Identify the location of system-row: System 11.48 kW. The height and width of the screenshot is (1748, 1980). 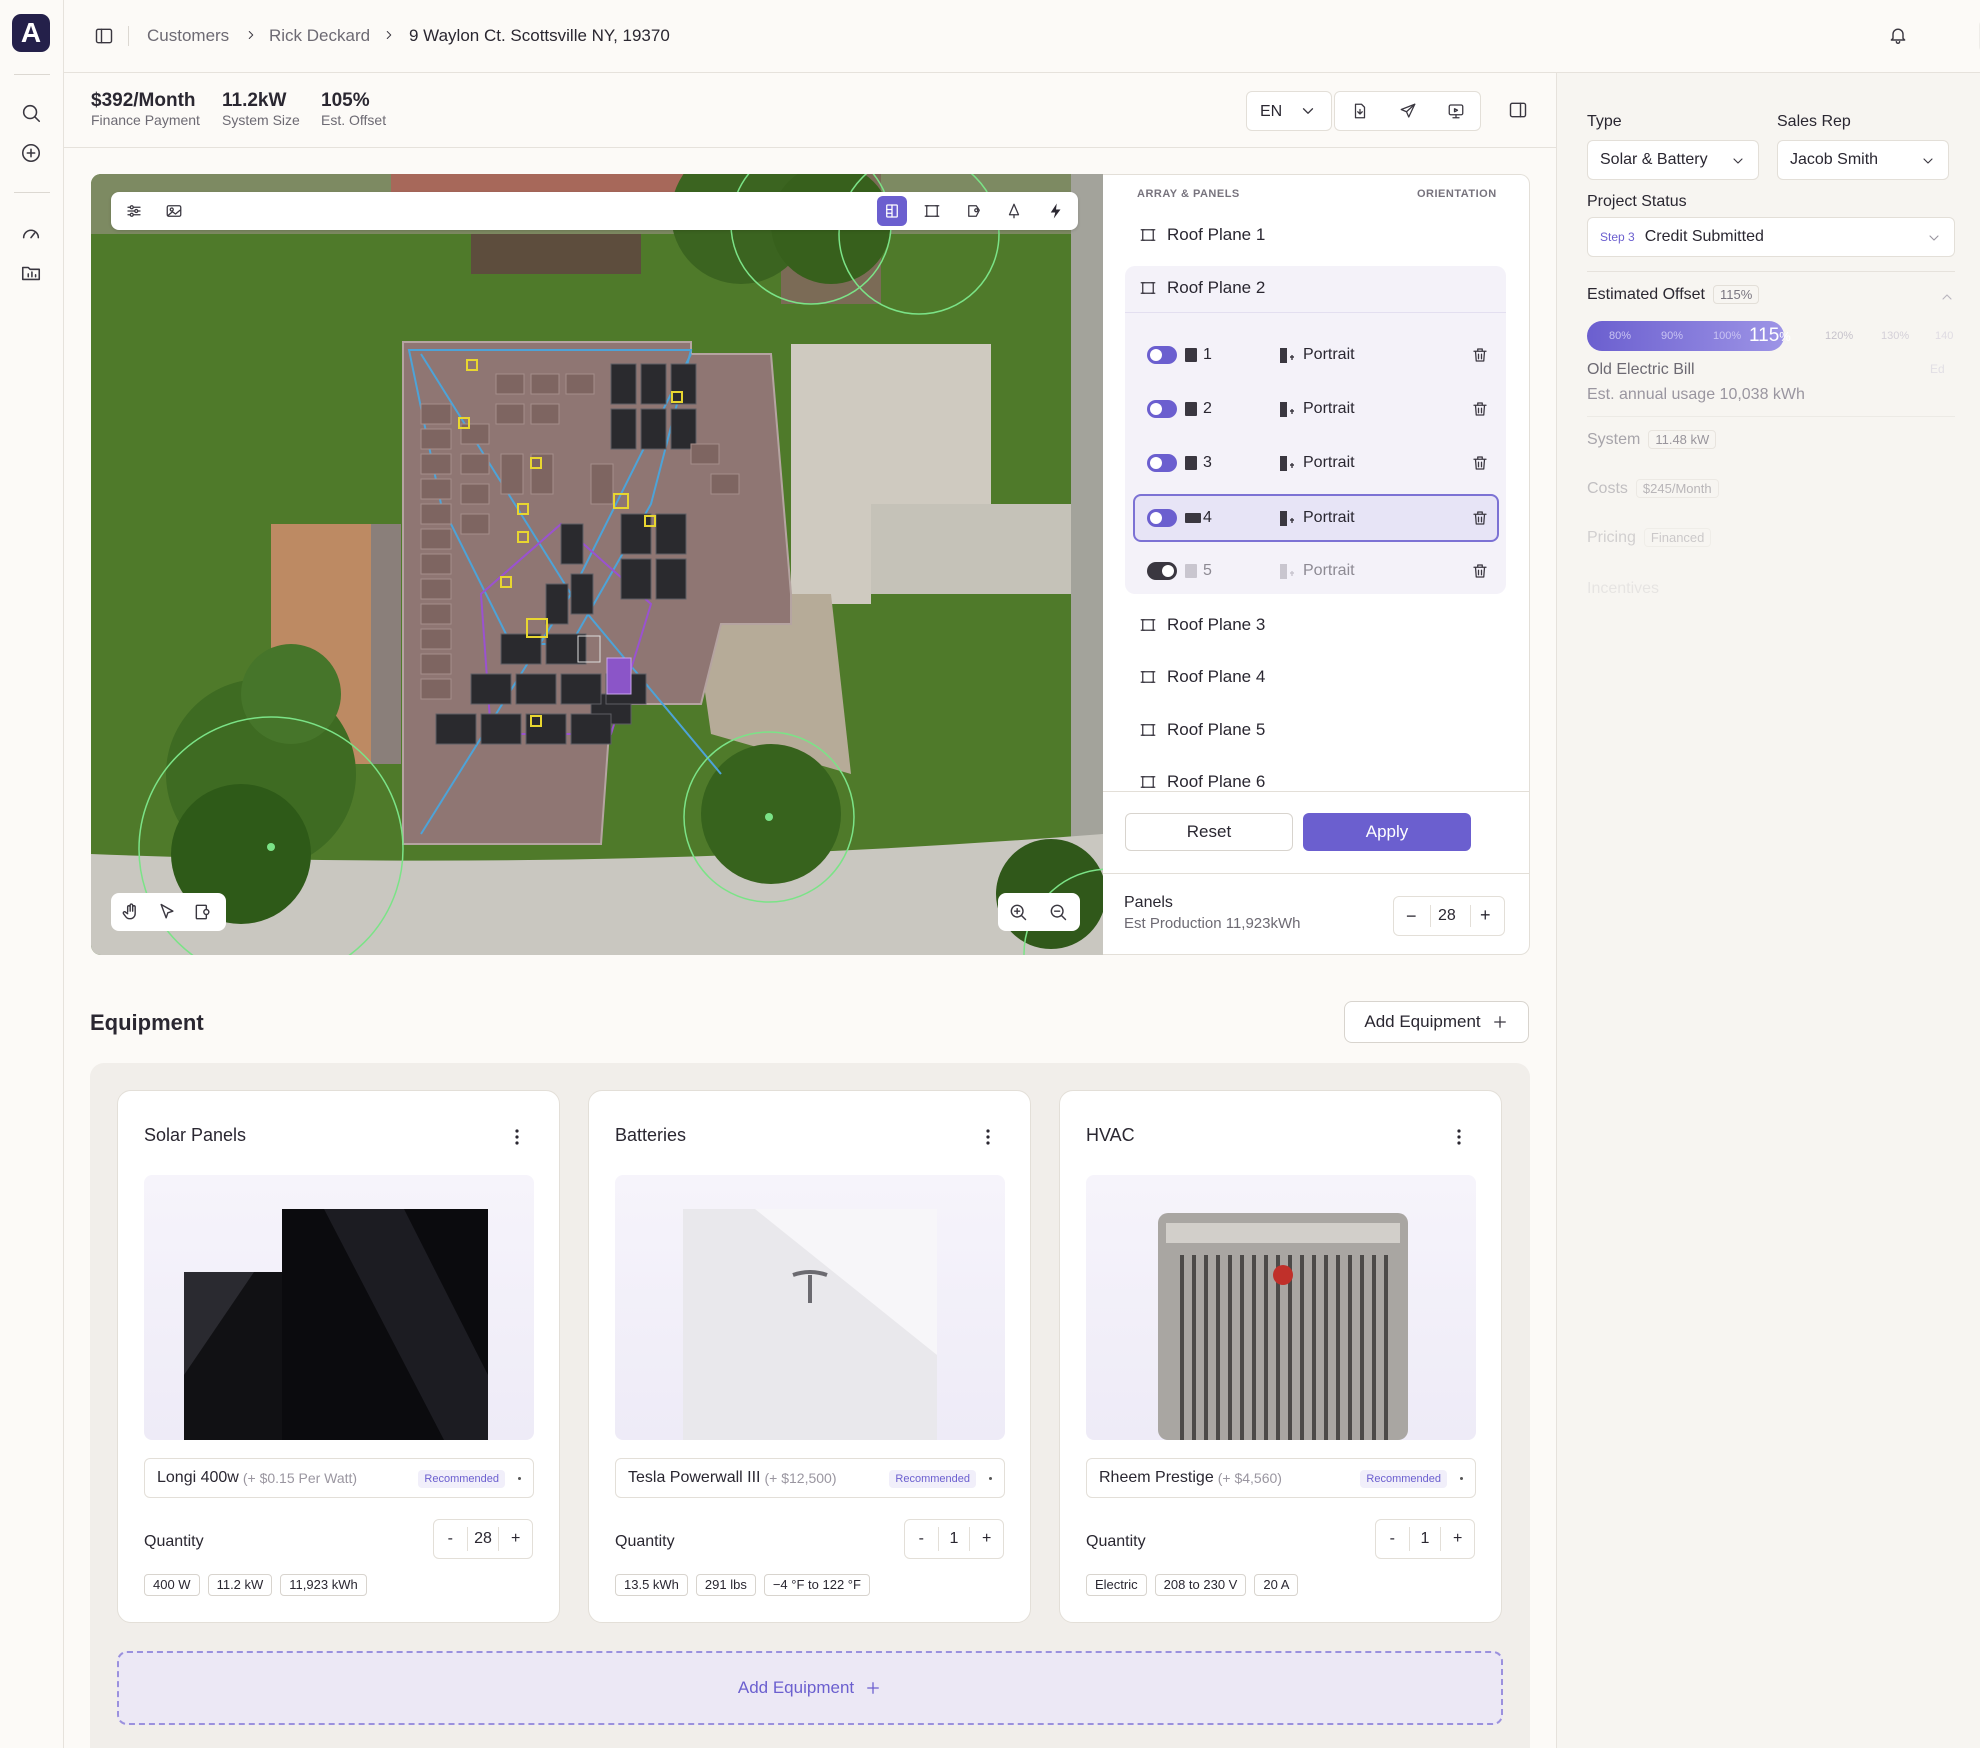
(1652, 439).